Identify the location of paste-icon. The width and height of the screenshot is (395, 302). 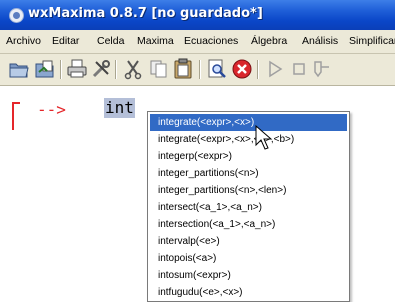
(183, 69).